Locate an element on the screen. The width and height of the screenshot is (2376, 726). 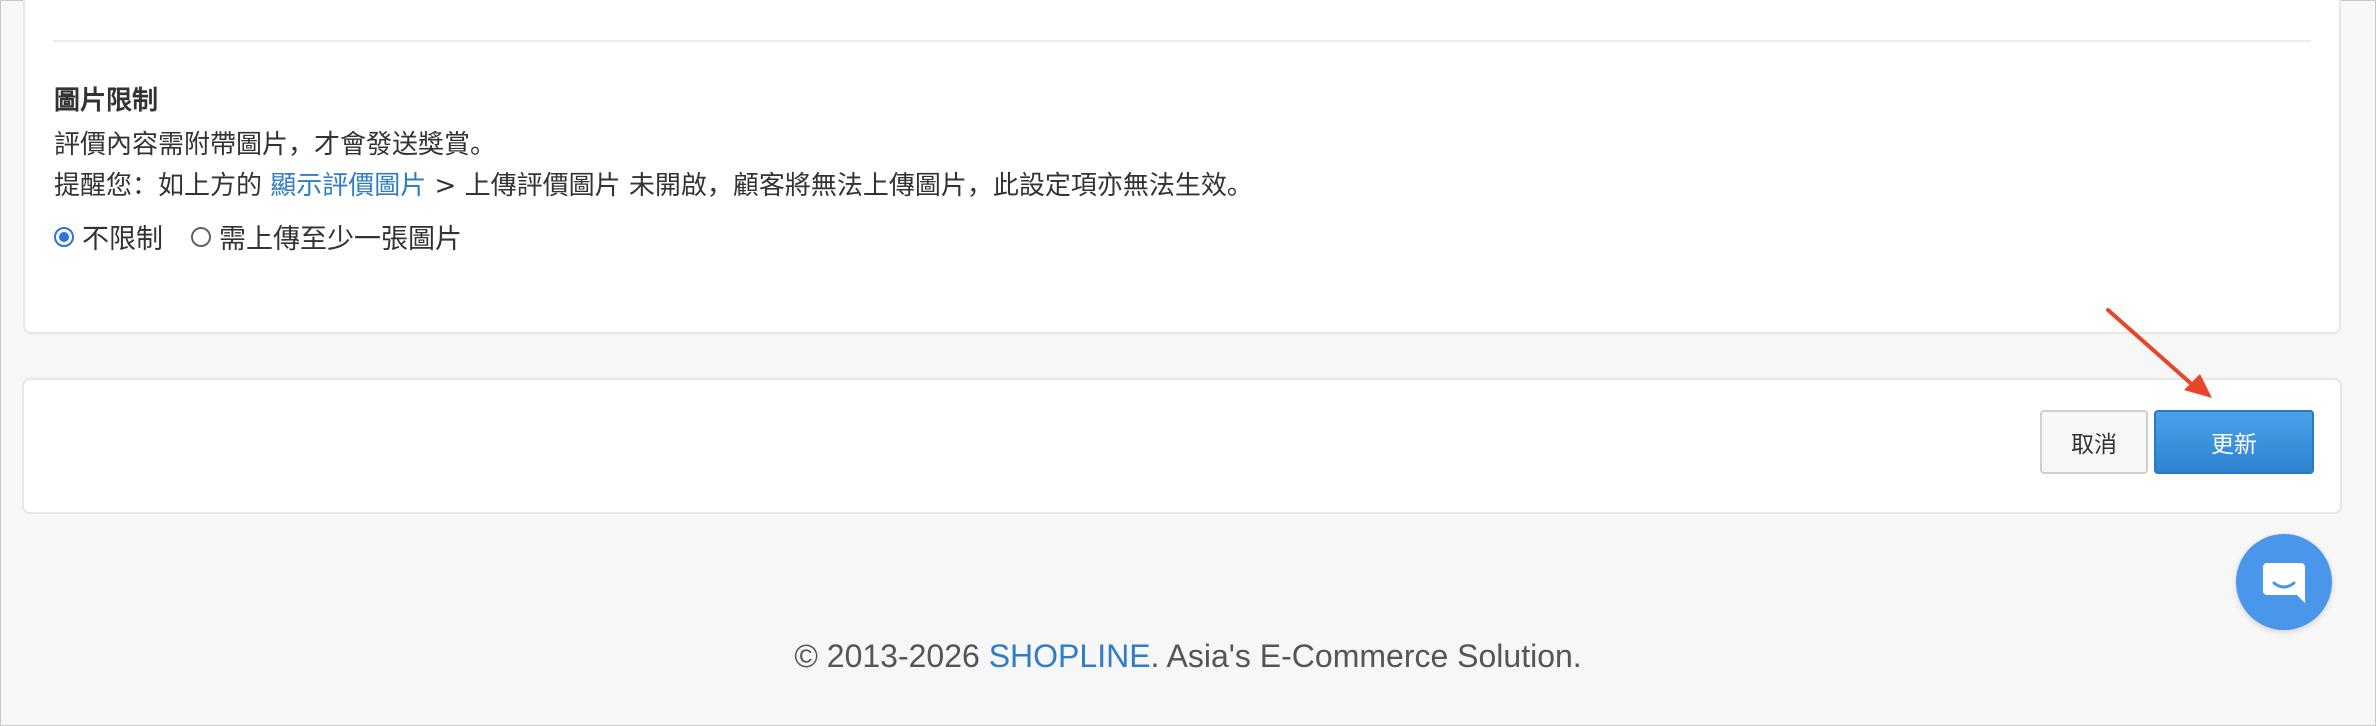
red-arrow-annotation-icon is located at coordinates (2159, 353).